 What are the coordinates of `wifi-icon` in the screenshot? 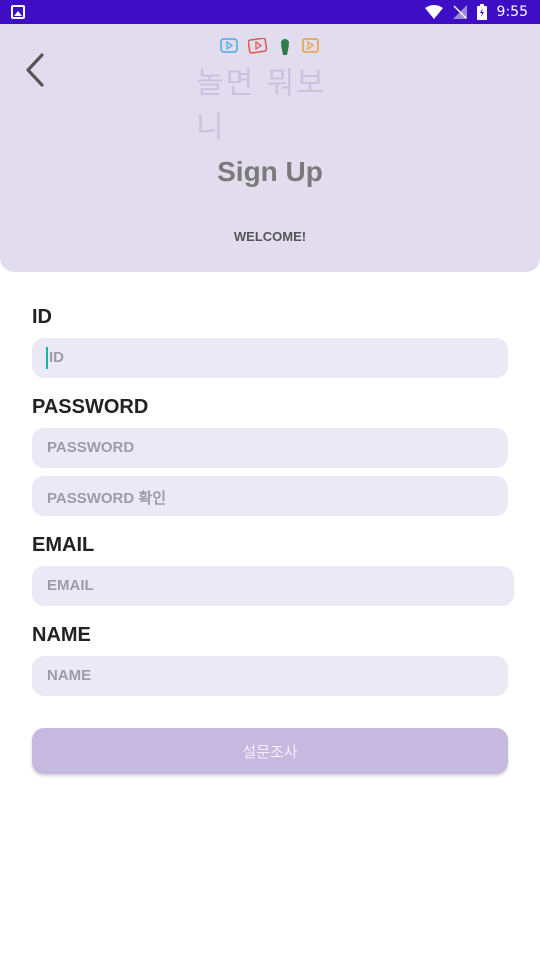 It's located at (433, 12).